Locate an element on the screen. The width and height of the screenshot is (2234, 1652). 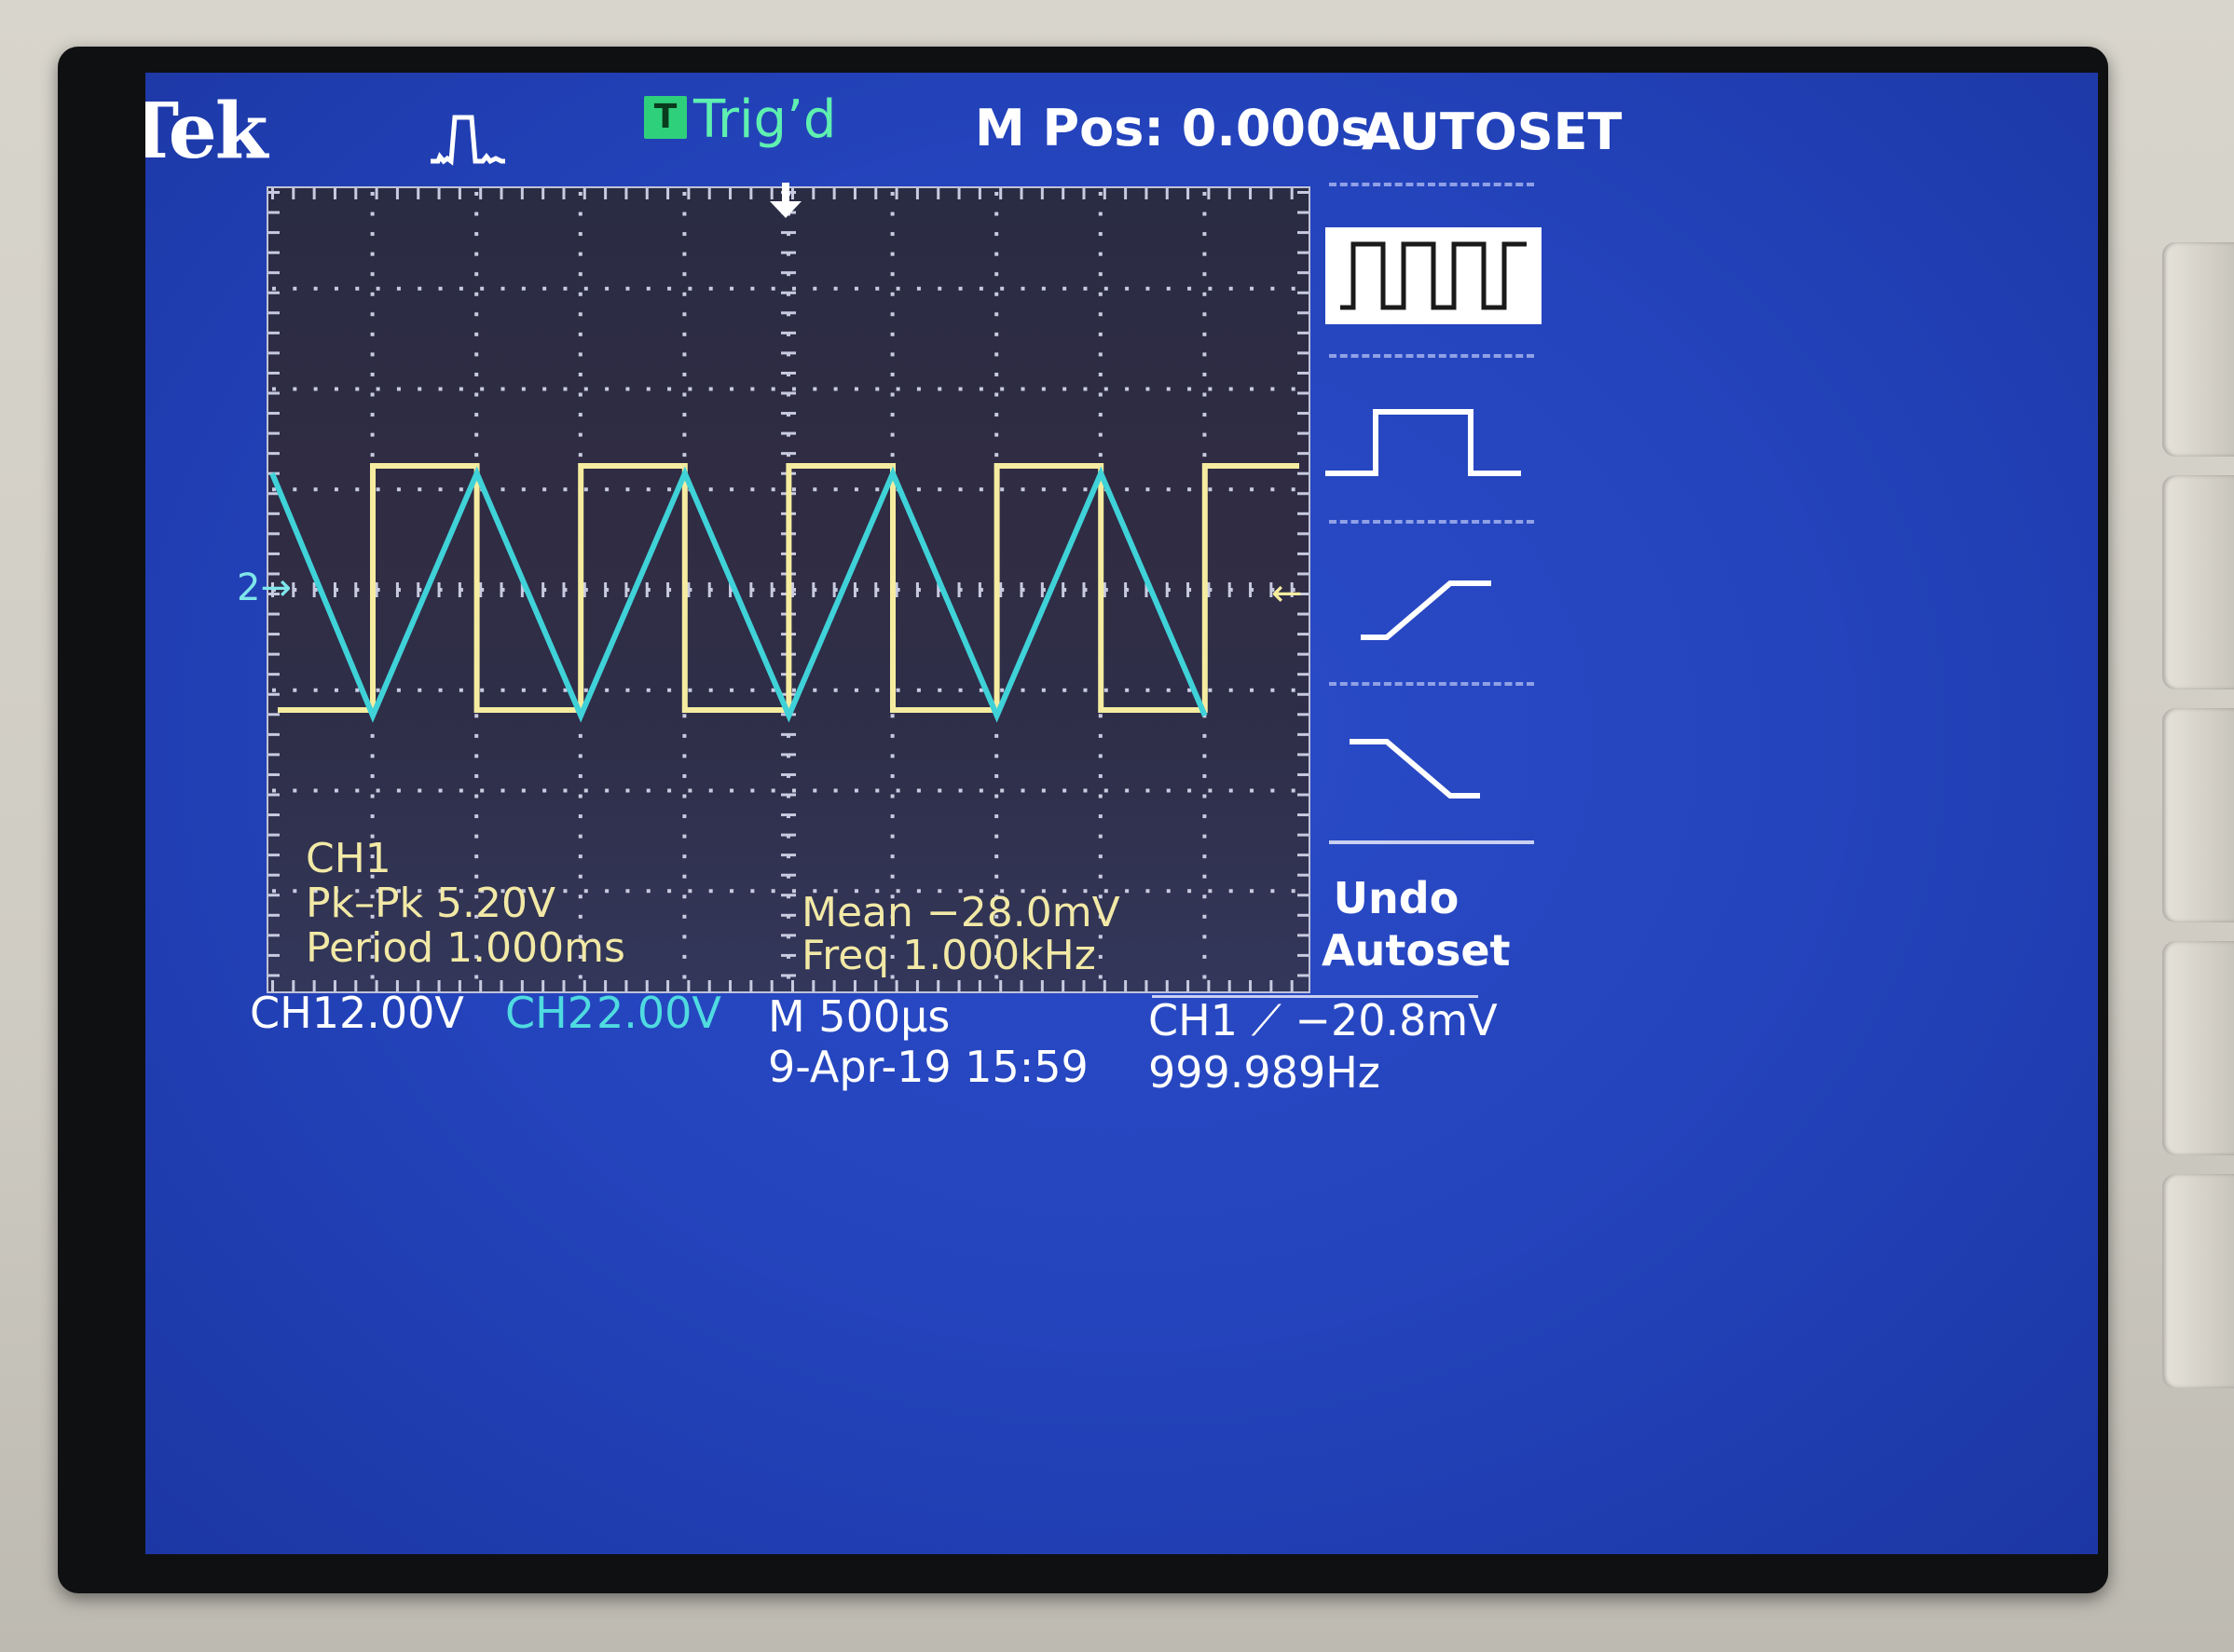
falling-edge-icon is located at coordinates (1415, 768).